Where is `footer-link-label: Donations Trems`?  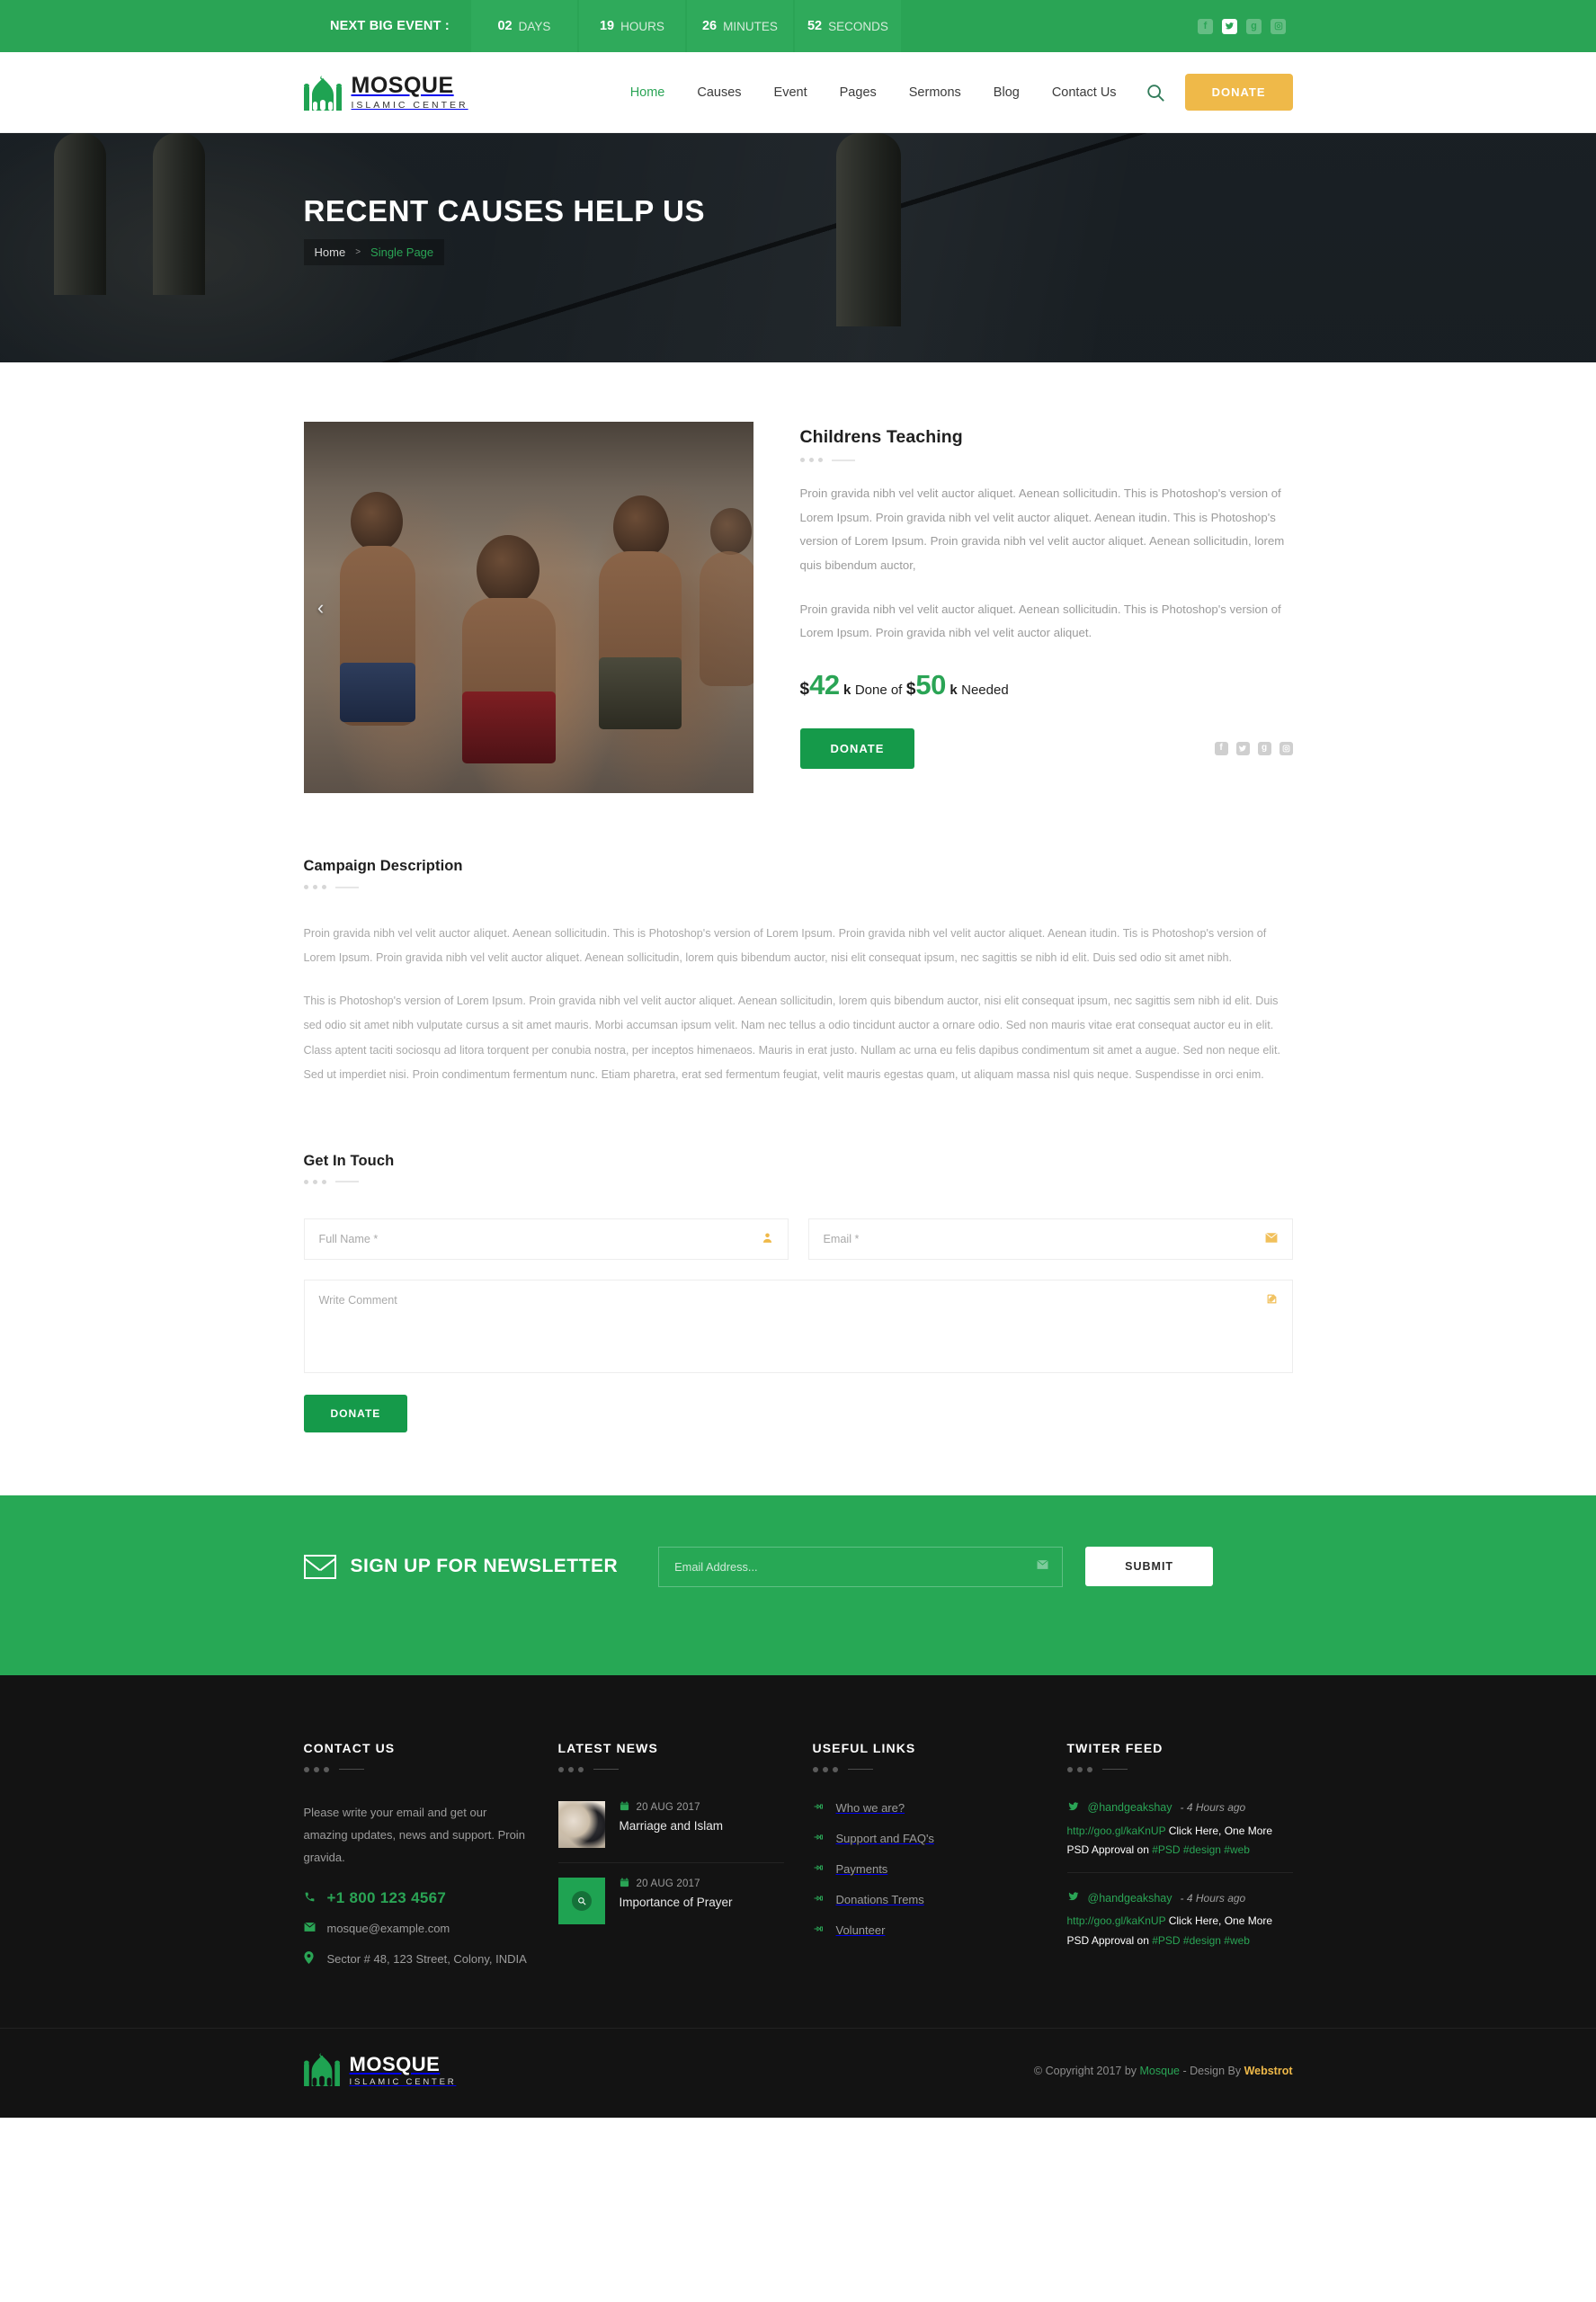 footer-link-label: Donations Trems is located at coordinates (879, 1899).